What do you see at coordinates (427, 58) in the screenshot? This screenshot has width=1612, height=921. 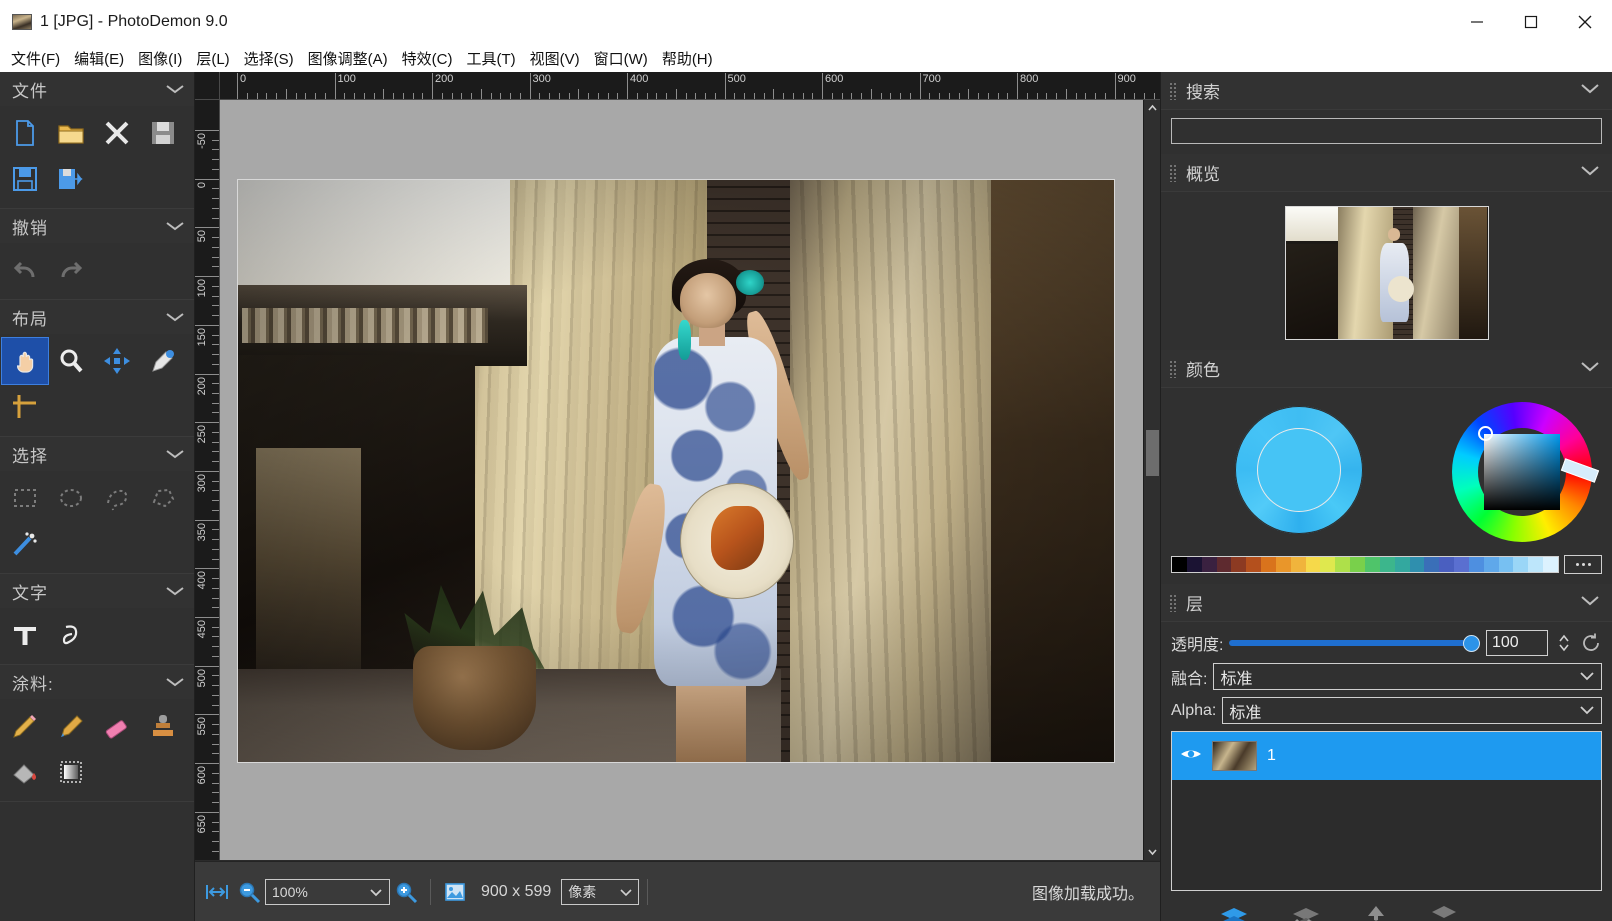 I see `menu-item-effects: 特效(C)` at bounding box center [427, 58].